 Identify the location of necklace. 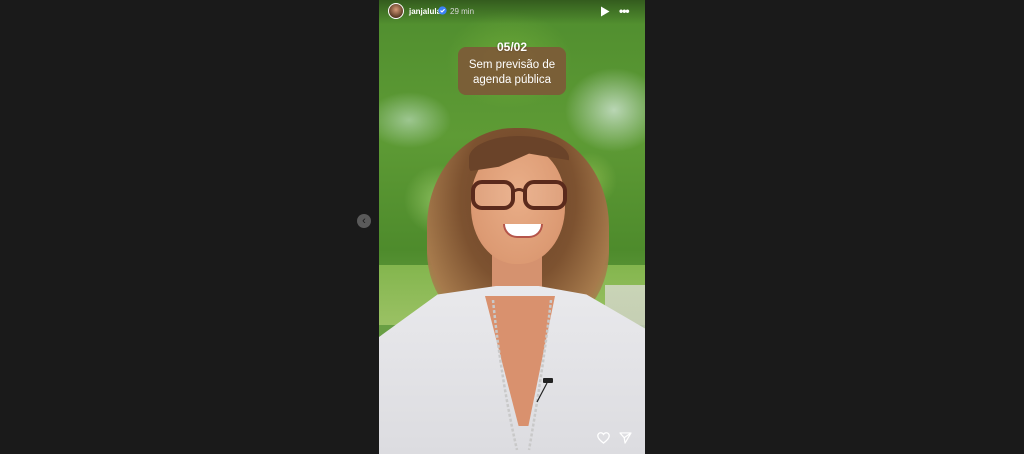
(522, 375).